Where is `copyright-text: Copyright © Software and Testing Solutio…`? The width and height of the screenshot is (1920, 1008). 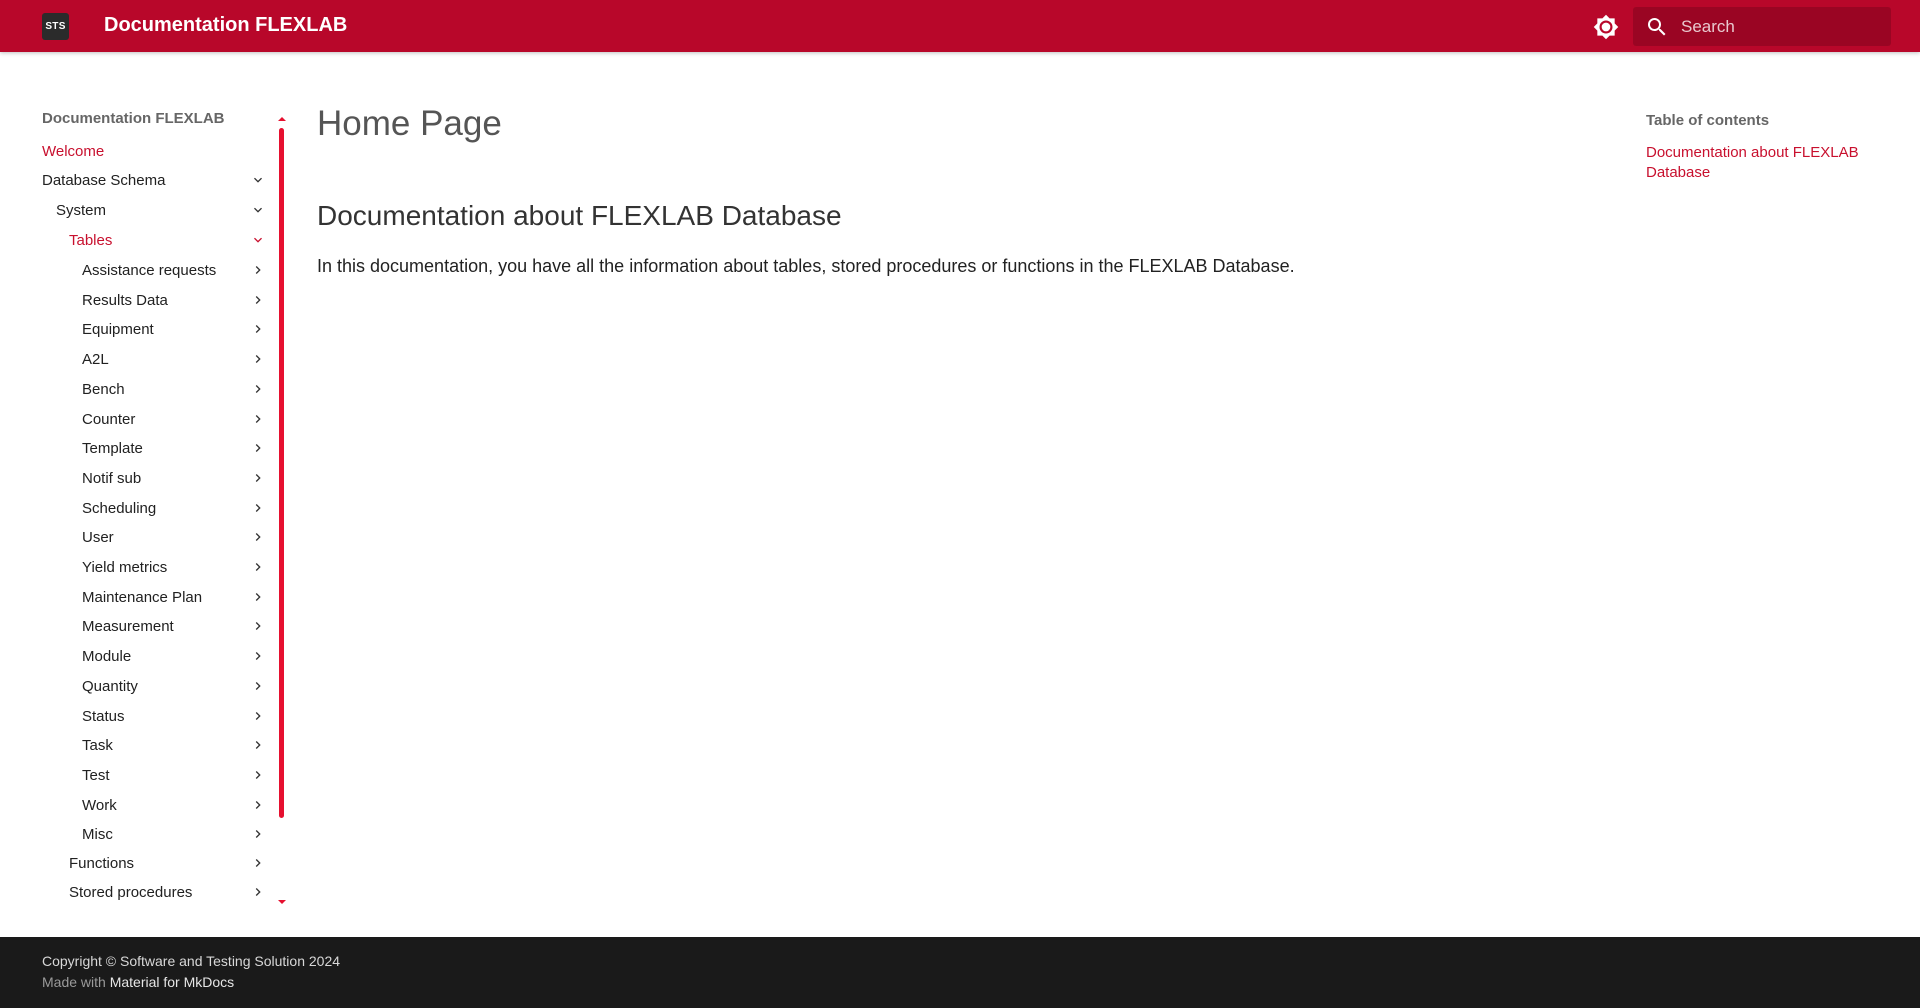
copyright-text: Copyright © Software and Testing Solutio… is located at coordinates (191, 961).